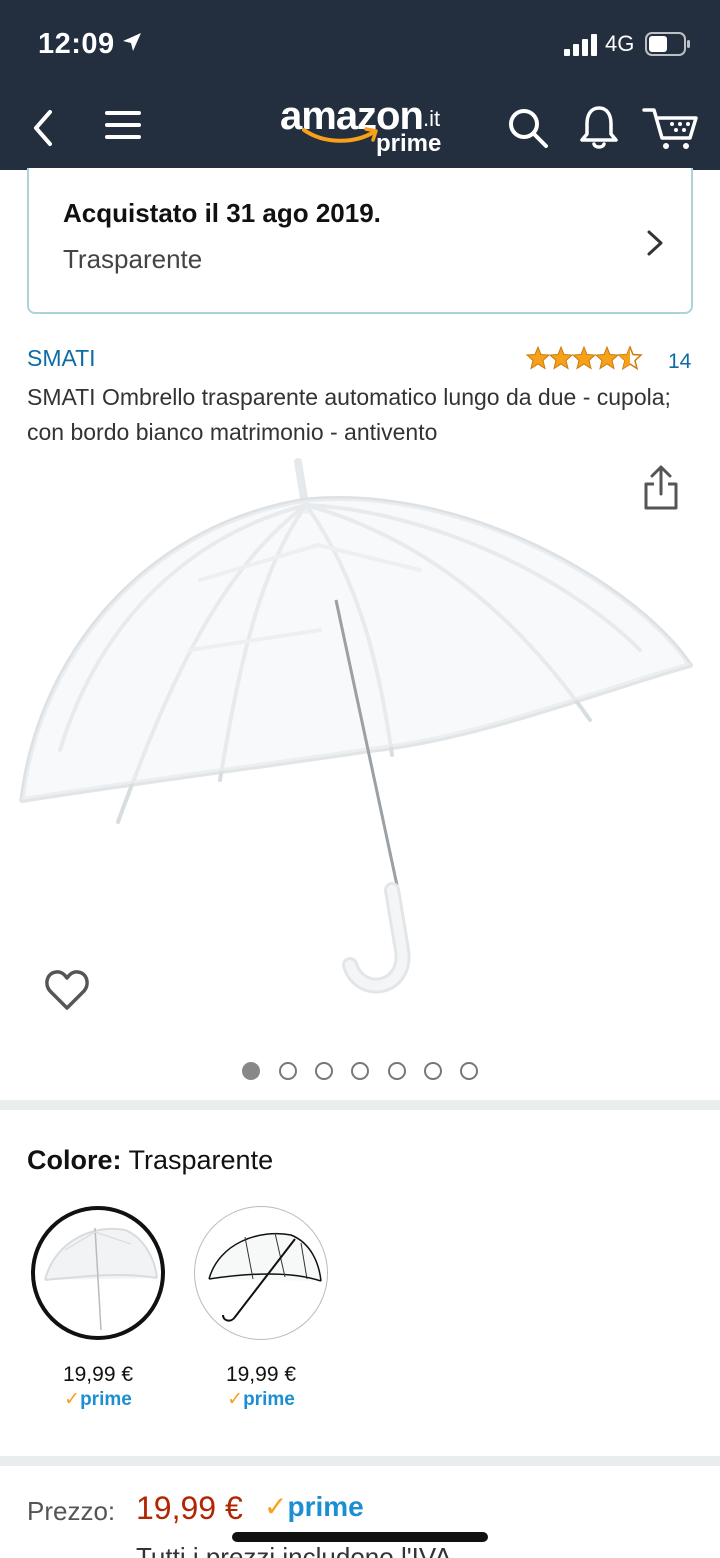  I want to click on option-1-price: 19,99 €, so click(98, 1374).